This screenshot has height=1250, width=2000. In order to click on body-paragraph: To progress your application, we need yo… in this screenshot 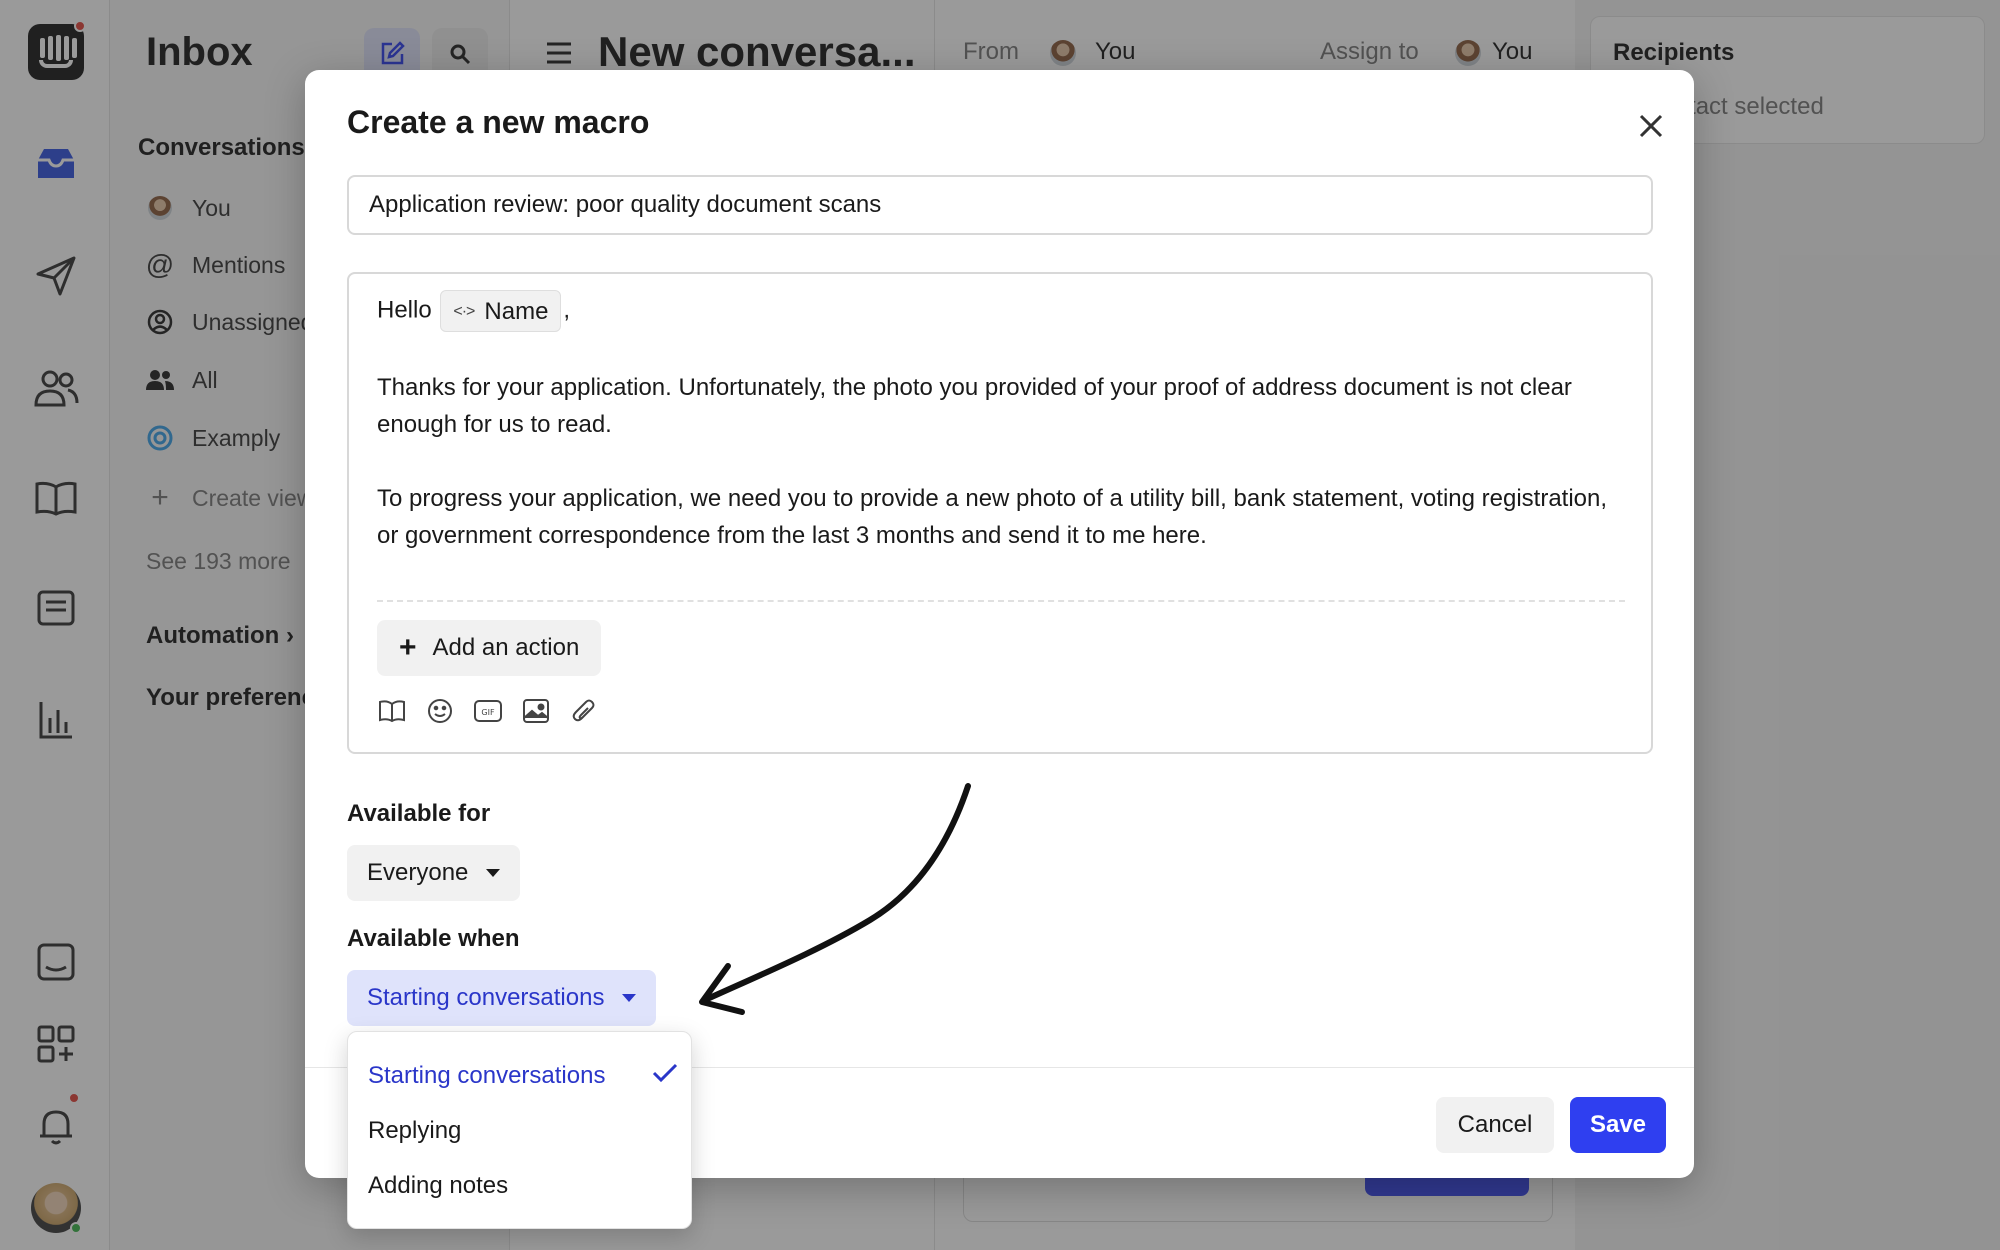, I will do `click(992, 517)`.